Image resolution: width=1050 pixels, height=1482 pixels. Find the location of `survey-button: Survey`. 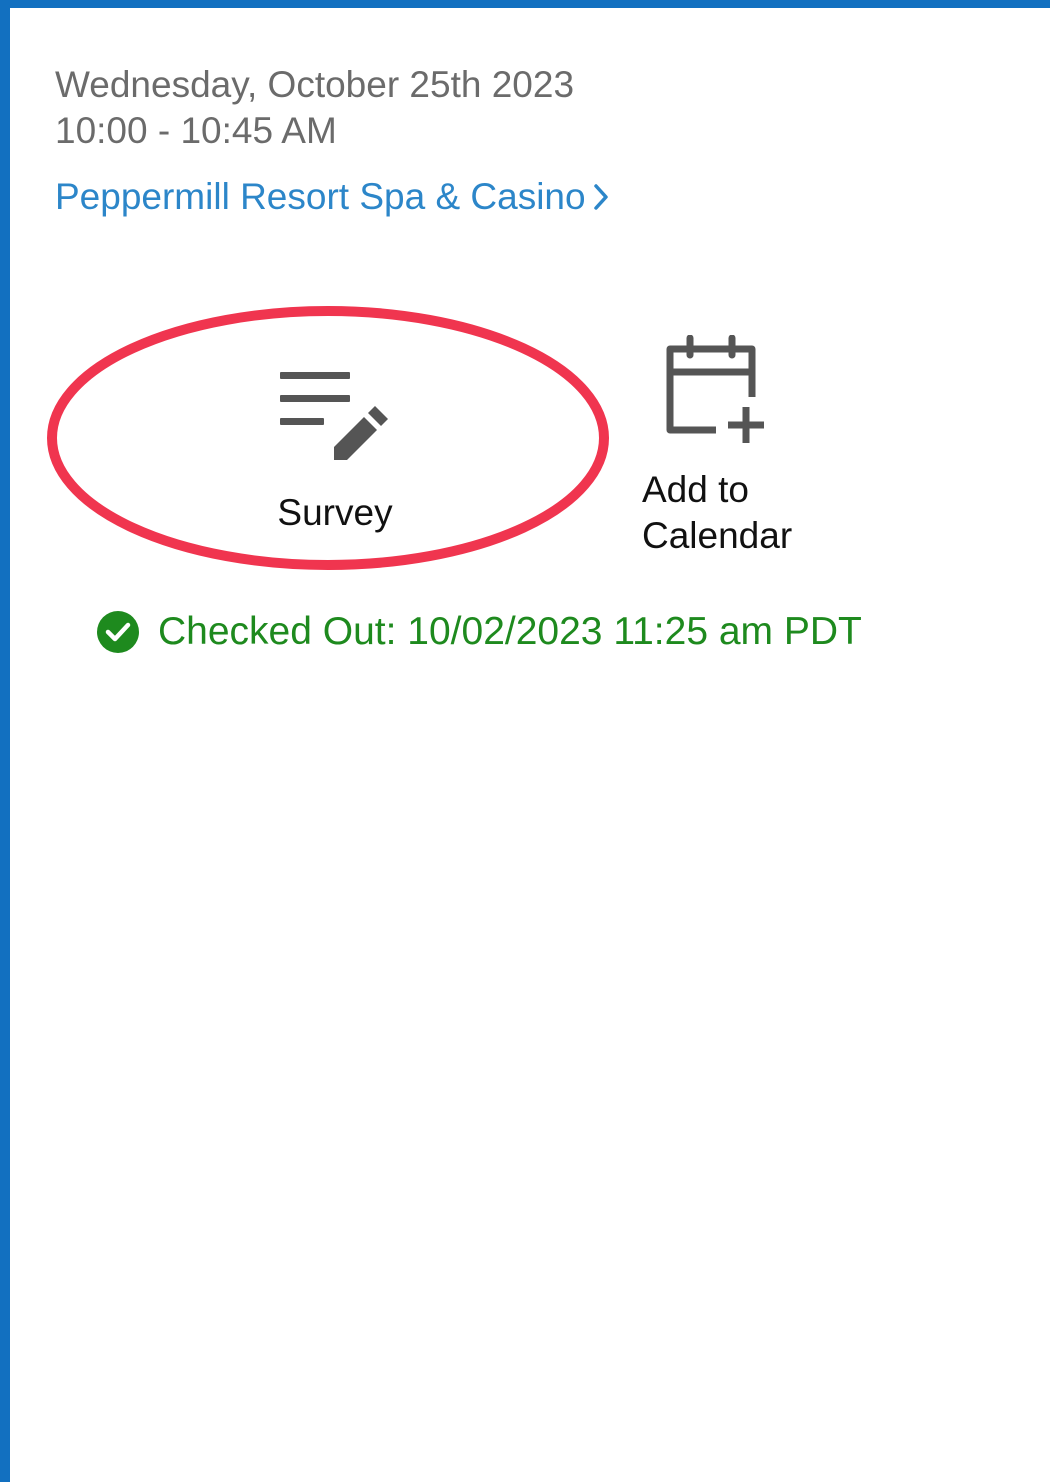

survey-button: Survey is located at coordinates (335, 452).